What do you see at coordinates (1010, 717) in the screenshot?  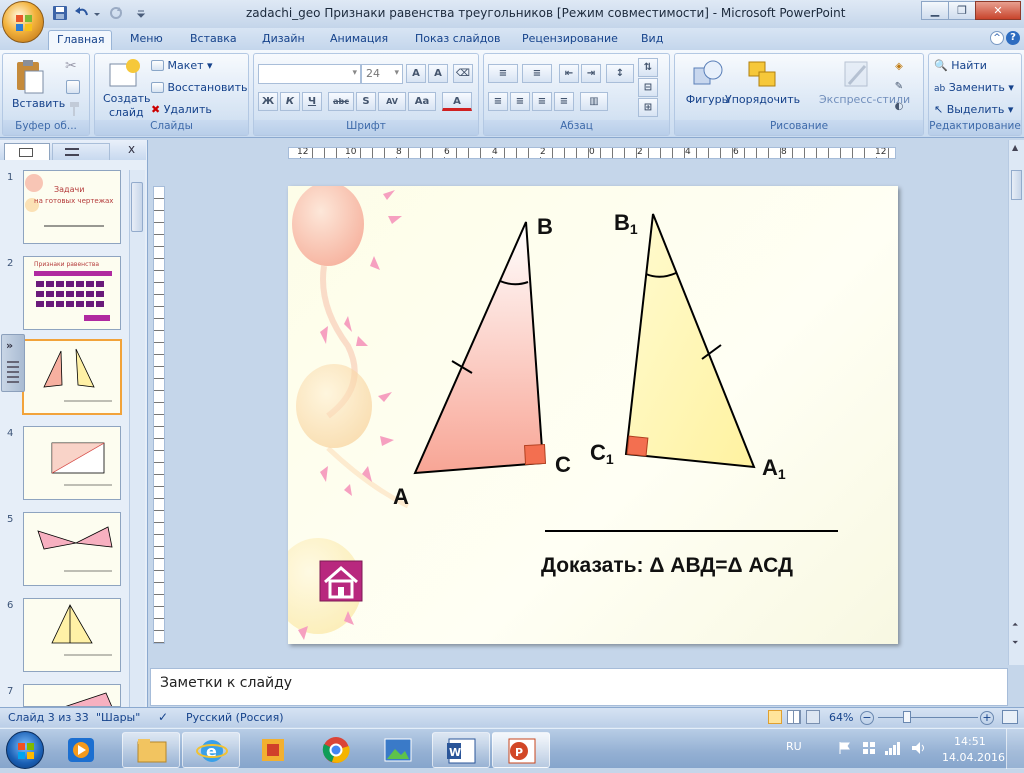 I see `fit-slide-icon` at bounding box center [1010, 717].